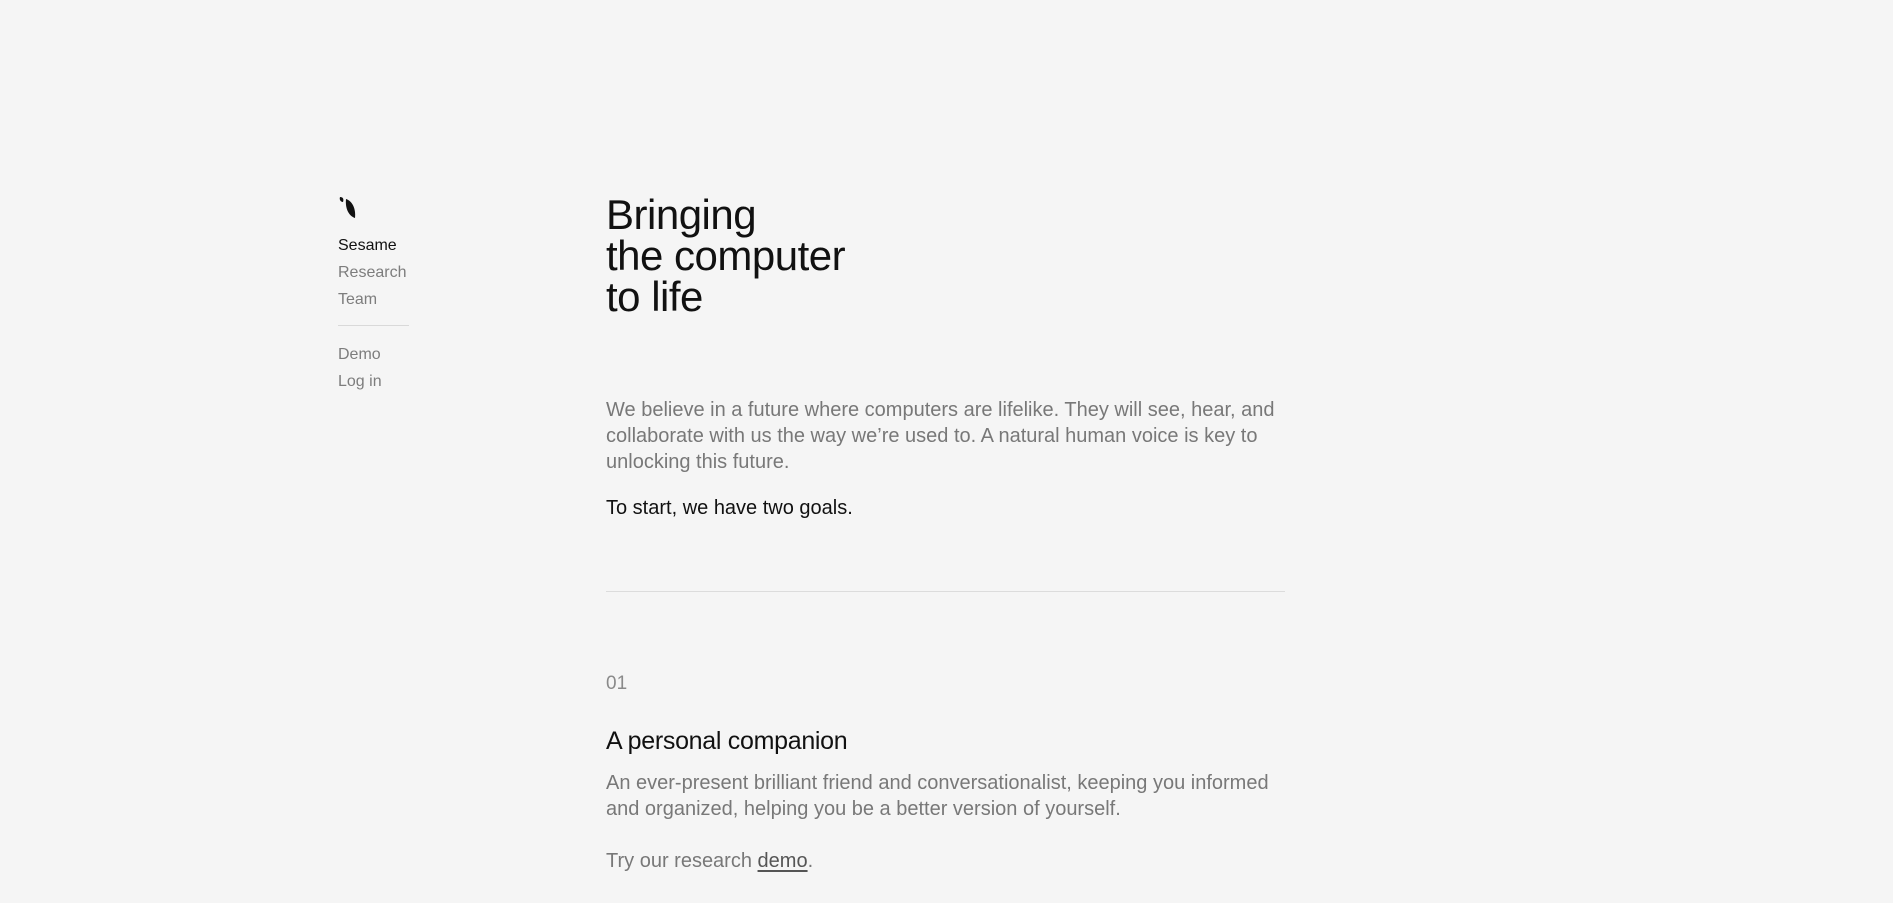 This screenshot has width=1893, height=903. I want to click on section-cta: Try our research demo., so click(946, 861).